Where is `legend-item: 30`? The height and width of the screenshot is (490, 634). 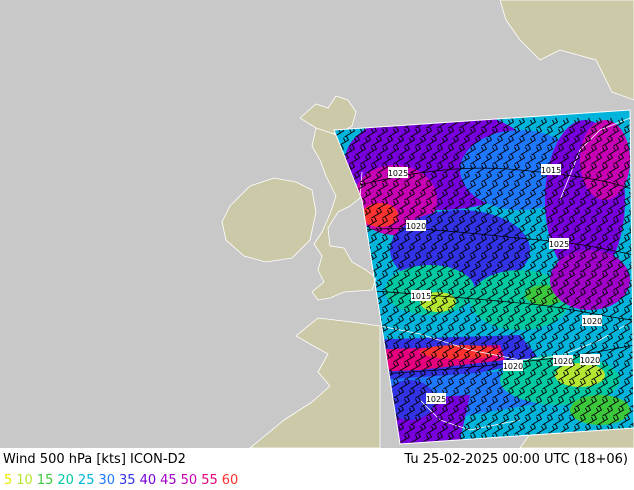
legend-item: 30 is located at coordinates (107, 480).